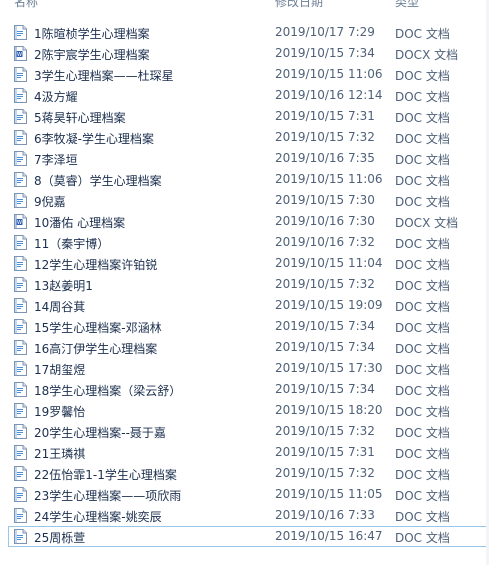  What do you see at coordinates (329, 410) in the screenshot?
I see `file-date-modified: 2019/10/15 18:20` at bounding box center [329, 410].